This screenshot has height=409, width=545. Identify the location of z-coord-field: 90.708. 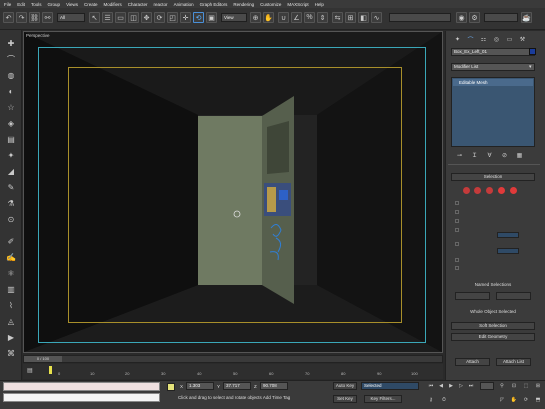
(274, 386).